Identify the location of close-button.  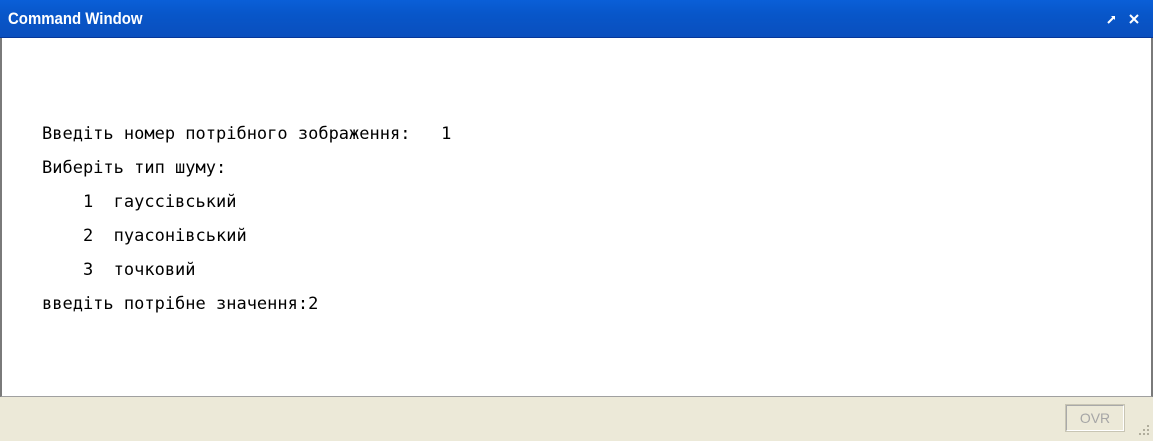
(1134, 19).